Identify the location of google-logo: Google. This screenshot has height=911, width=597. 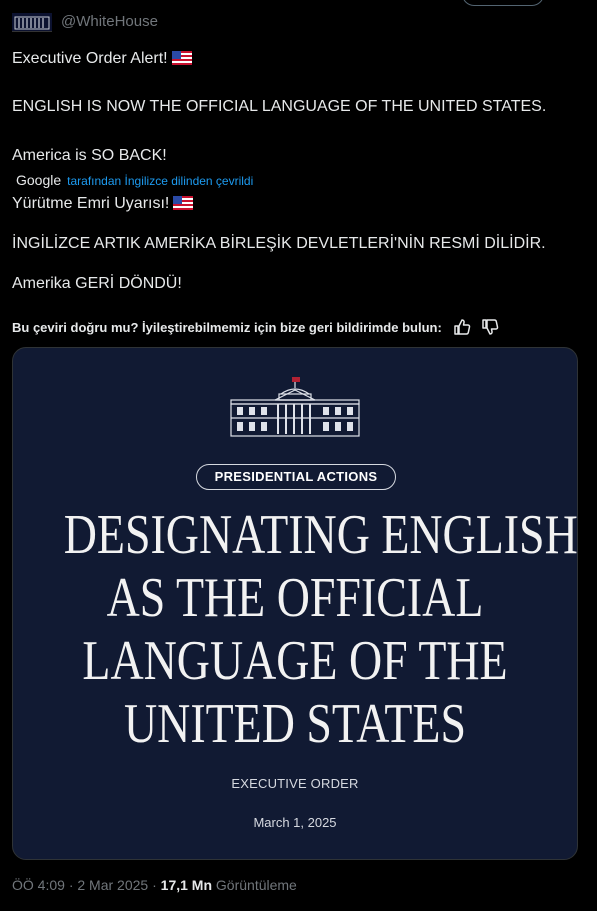
(39, 180).